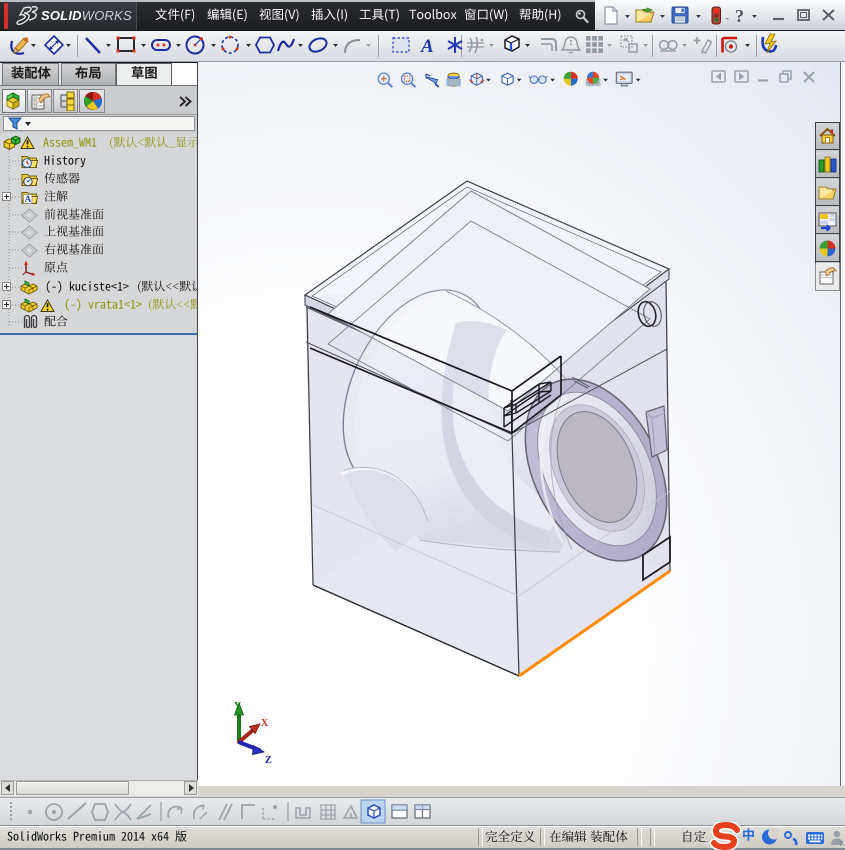 This screenshot has width=845, height=850. I want to click on svg-text: X, so click(265, 723).